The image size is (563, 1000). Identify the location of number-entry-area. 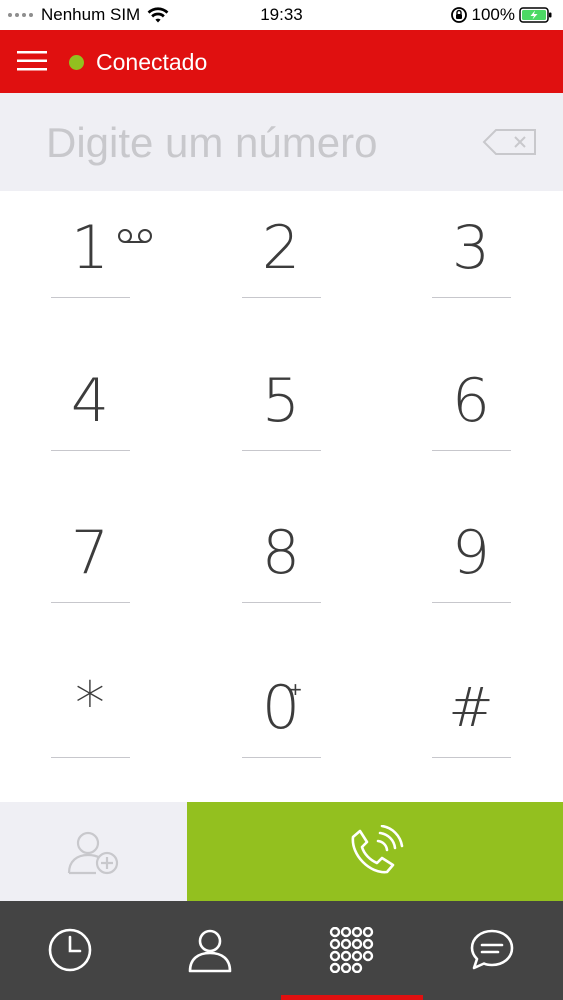
(281, 142).